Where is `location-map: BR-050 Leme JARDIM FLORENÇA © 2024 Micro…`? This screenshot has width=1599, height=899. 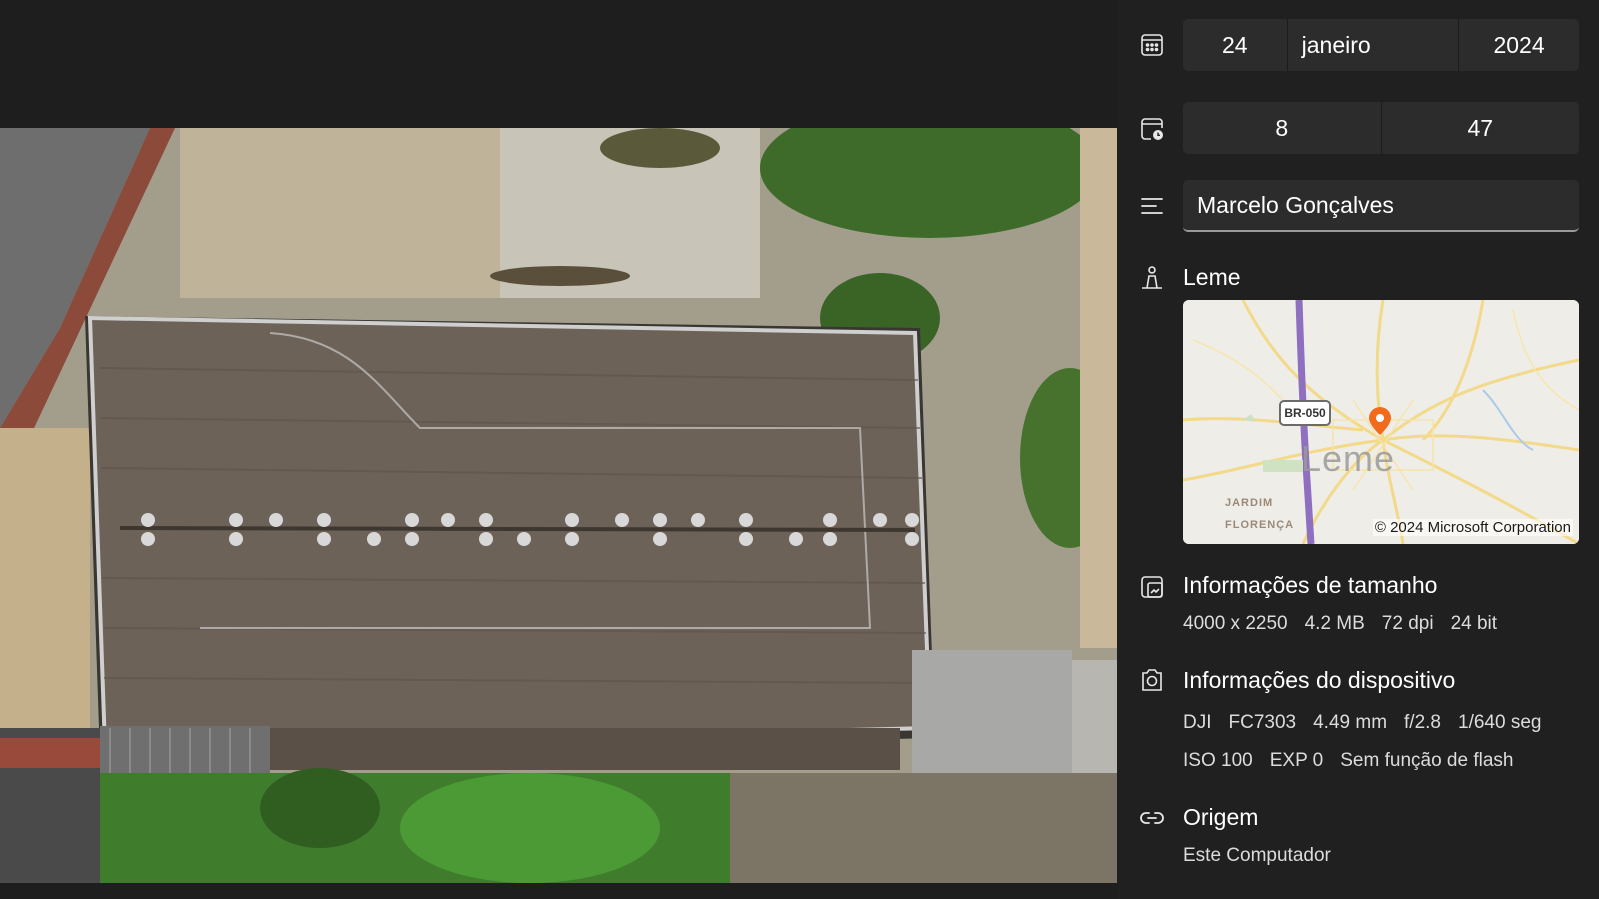
location-map: BR-050 Leme JARDIM FLORENÇA © 2024 Micro… is located at coordinates (1381, 422).